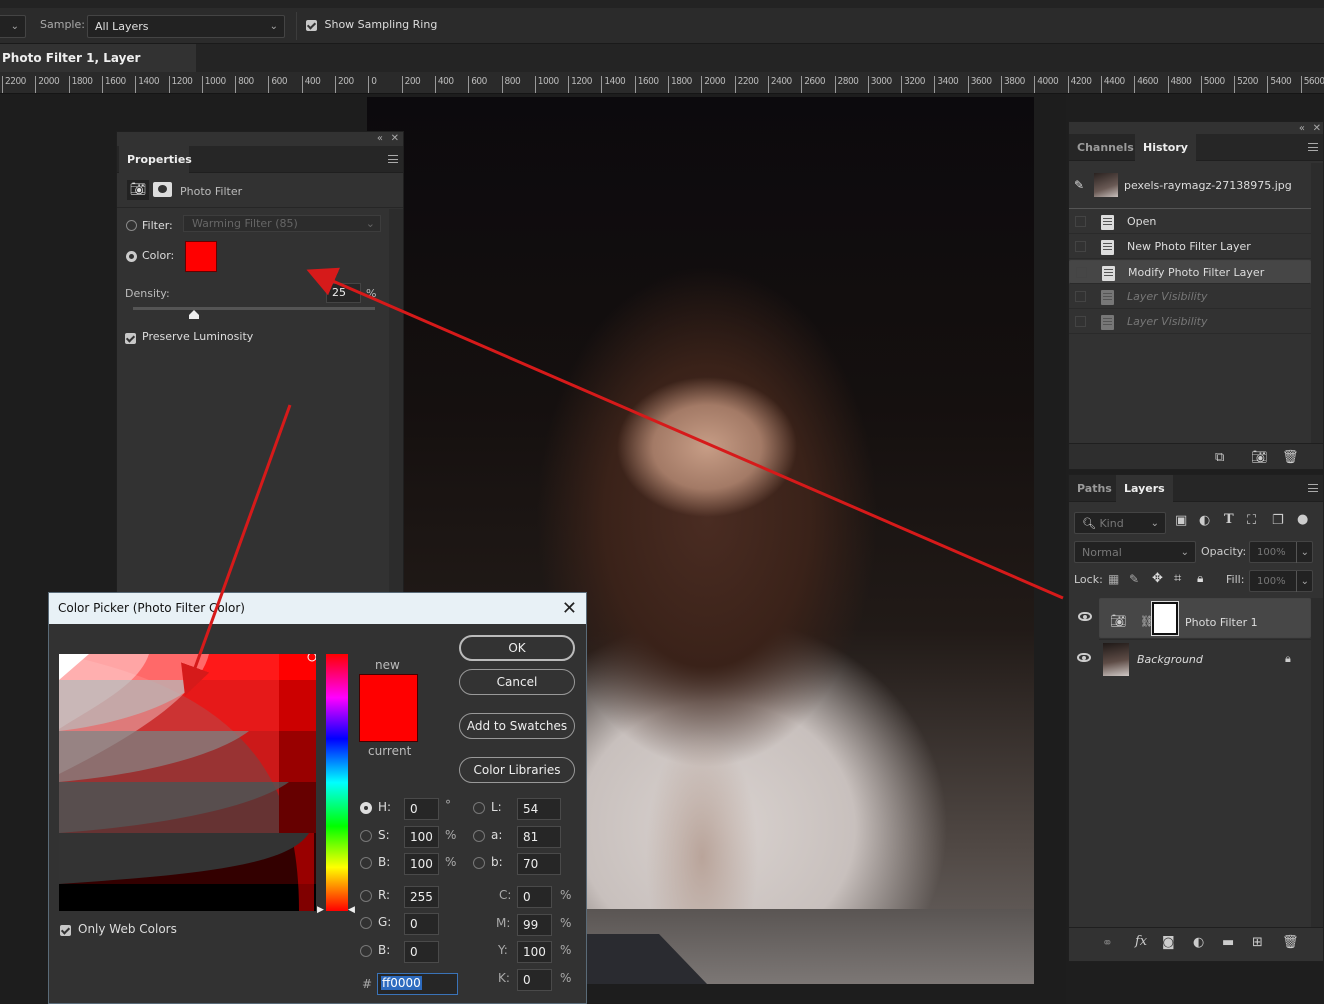  Describe the element at coordinates (1229, 519) in the screenshot. I see `filter-type-layer-icon: T` at that location.